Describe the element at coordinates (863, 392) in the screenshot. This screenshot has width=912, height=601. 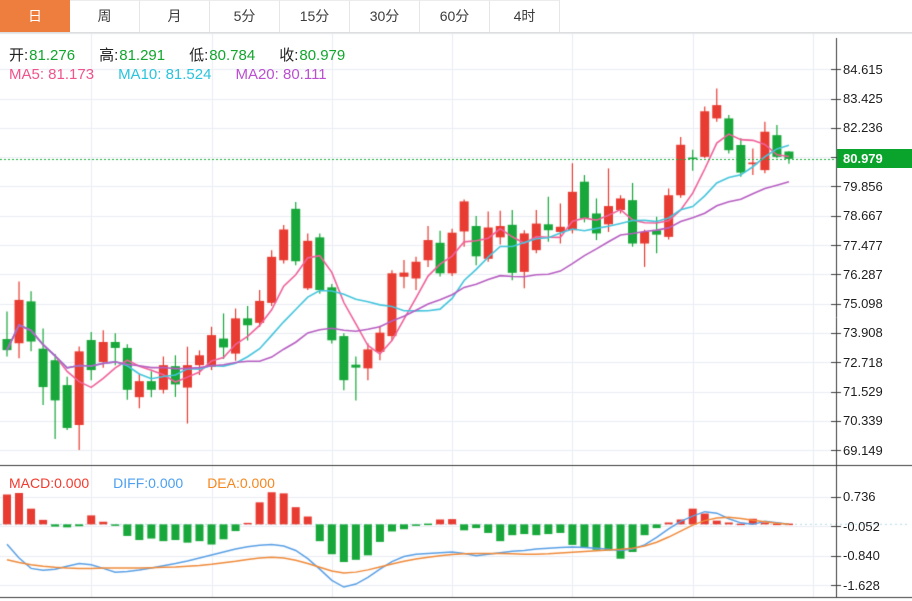
I see `price-tick-label: 71.529` at that location.